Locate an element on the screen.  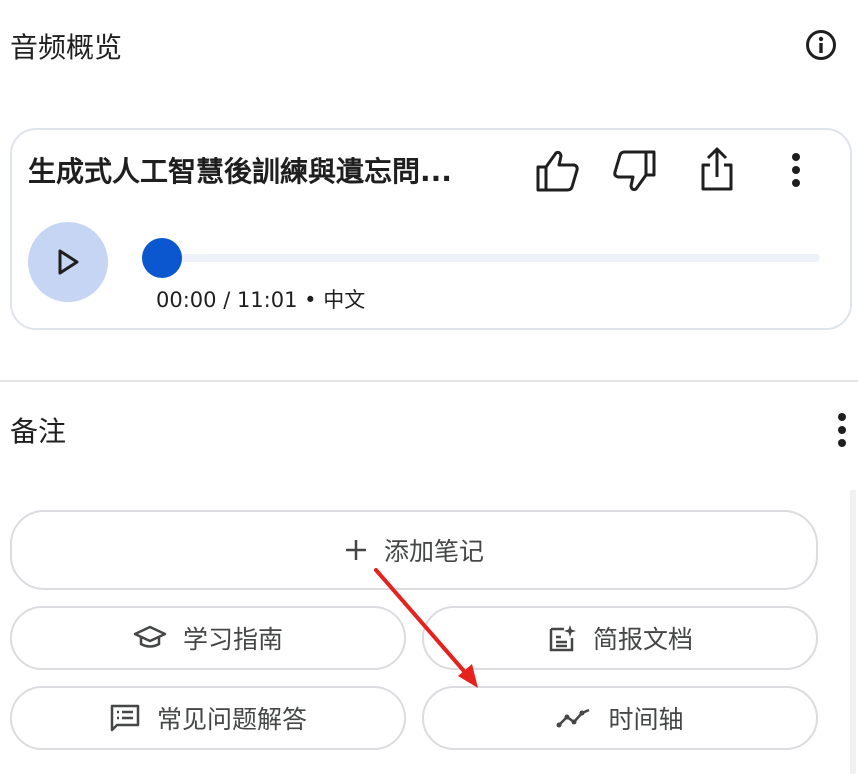
share-icon is located at coordinates (717, 169).